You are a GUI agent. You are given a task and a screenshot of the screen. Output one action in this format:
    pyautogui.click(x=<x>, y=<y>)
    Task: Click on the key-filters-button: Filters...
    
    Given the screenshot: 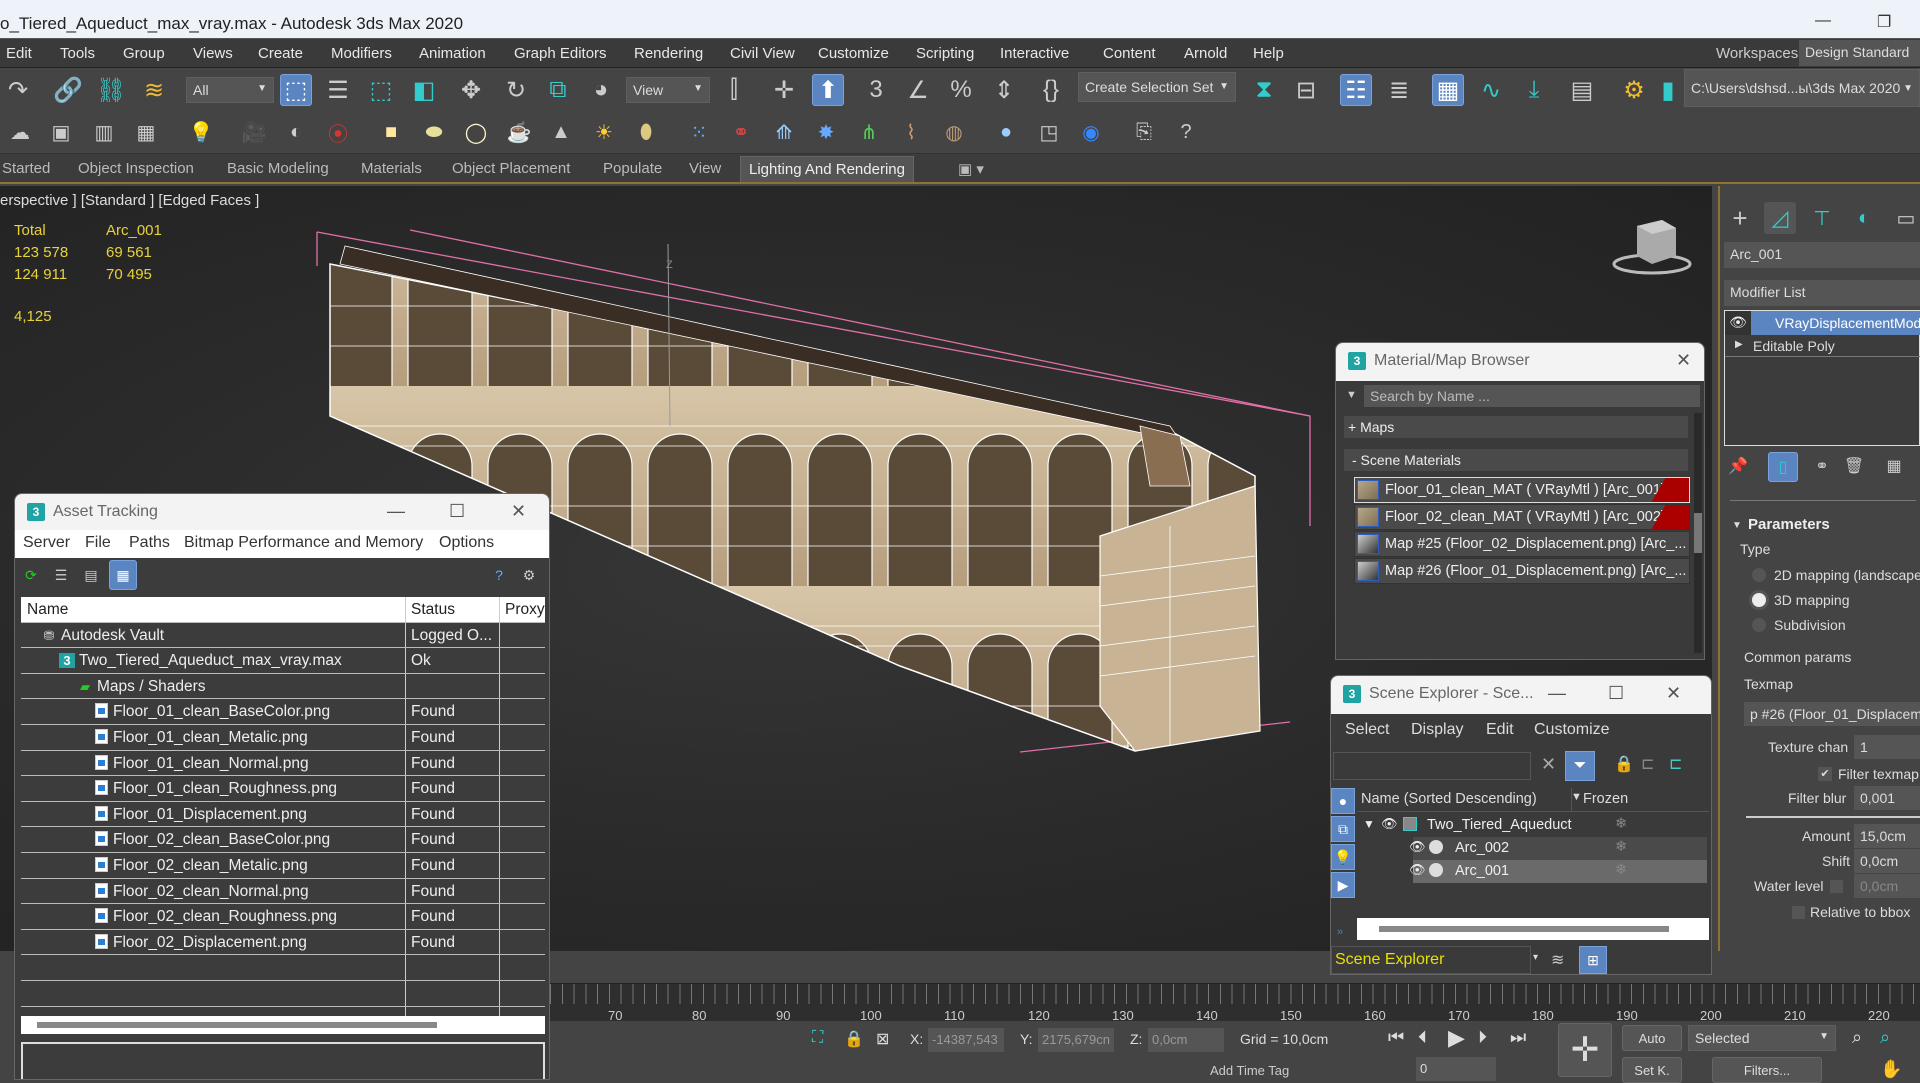 What is the action you would take?
    pyautogui.click(x=1767, y=1070)
    